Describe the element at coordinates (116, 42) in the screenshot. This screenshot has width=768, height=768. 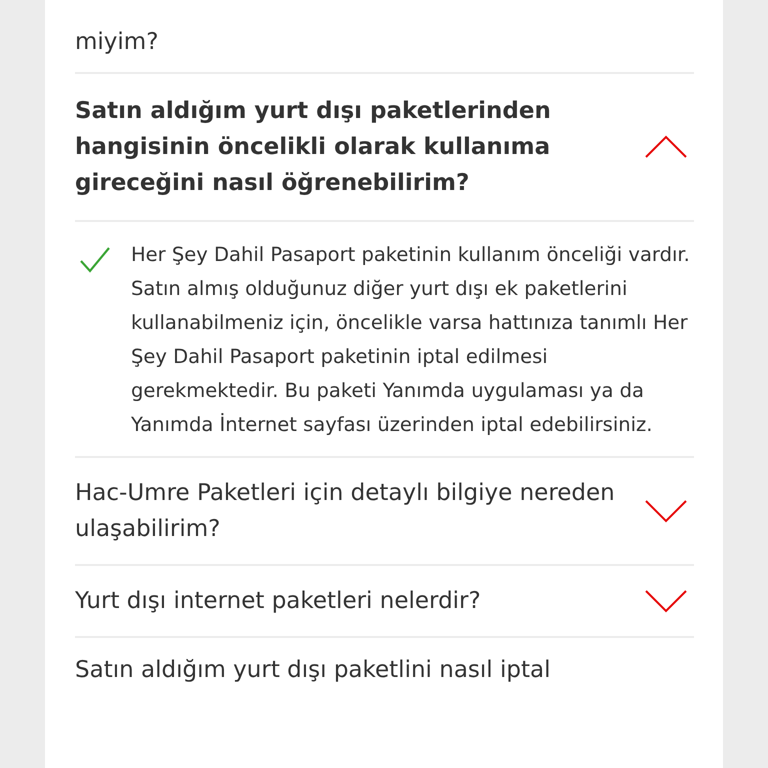
I see `faq-question: miyim?` at that location.